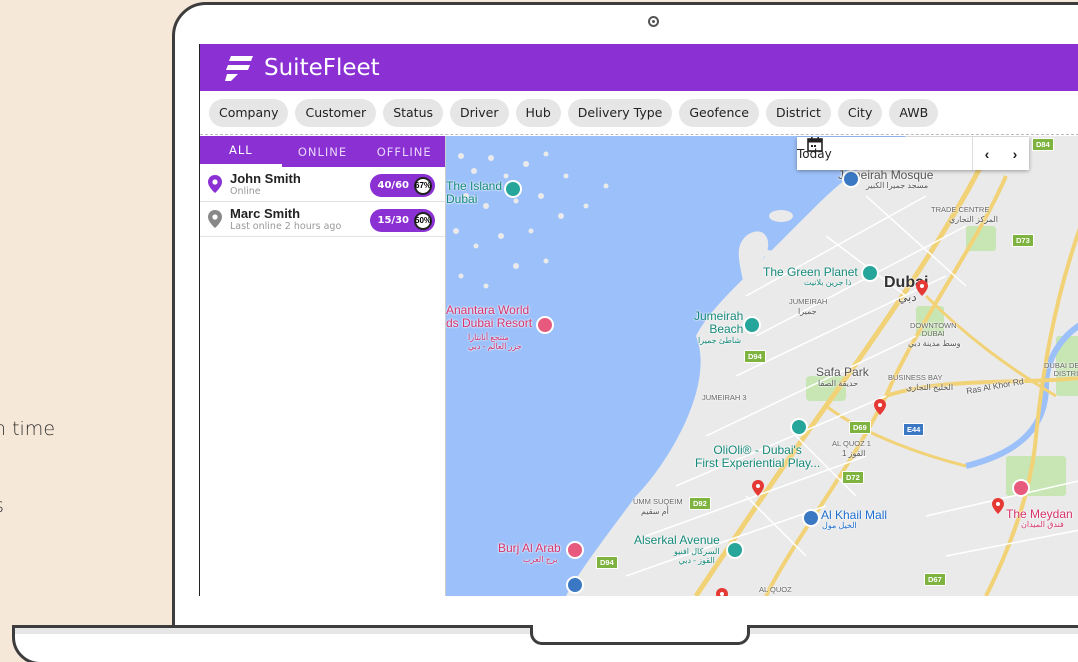 The image size is (1078, 662). What do you see at coordinates (884, 154) in the screenshot?
I see `date-label: Today` at bounding box center [884, 154].